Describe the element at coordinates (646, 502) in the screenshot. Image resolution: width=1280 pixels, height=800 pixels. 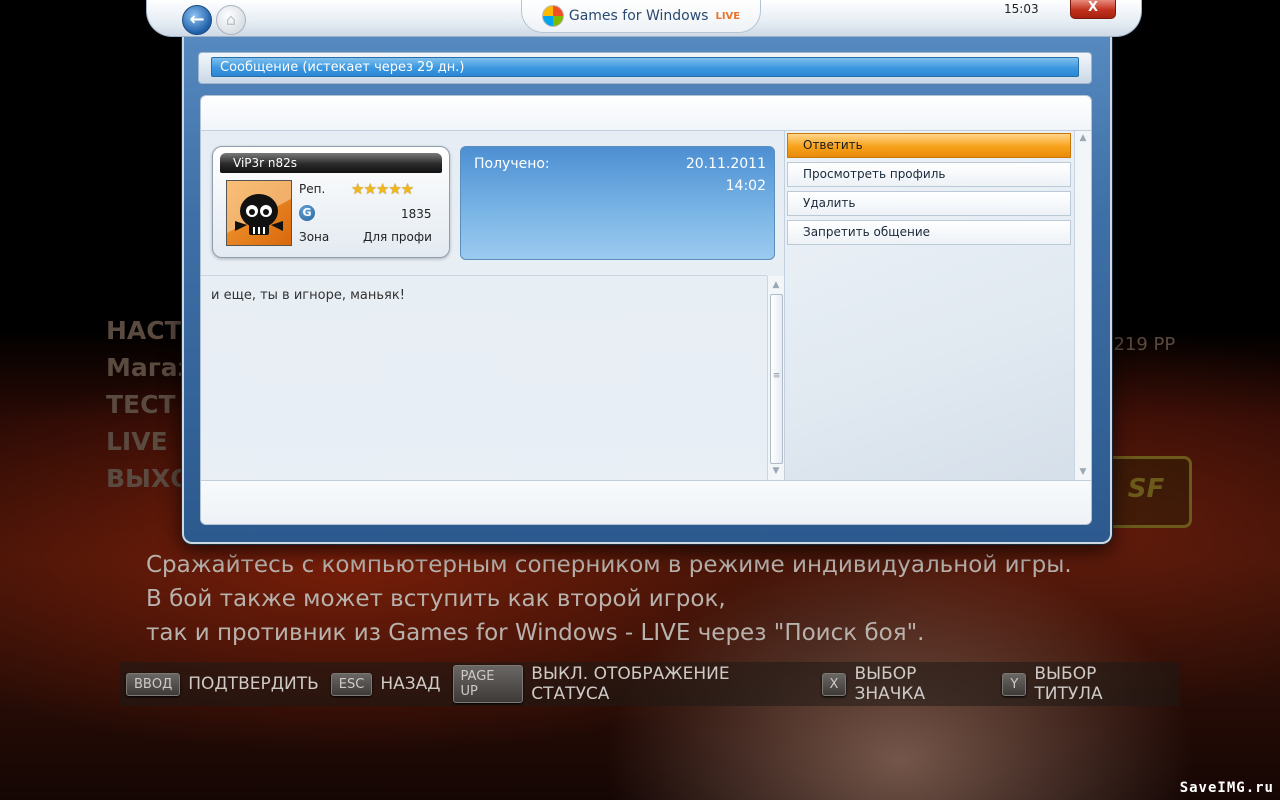
I see `panel-footer` at that location.